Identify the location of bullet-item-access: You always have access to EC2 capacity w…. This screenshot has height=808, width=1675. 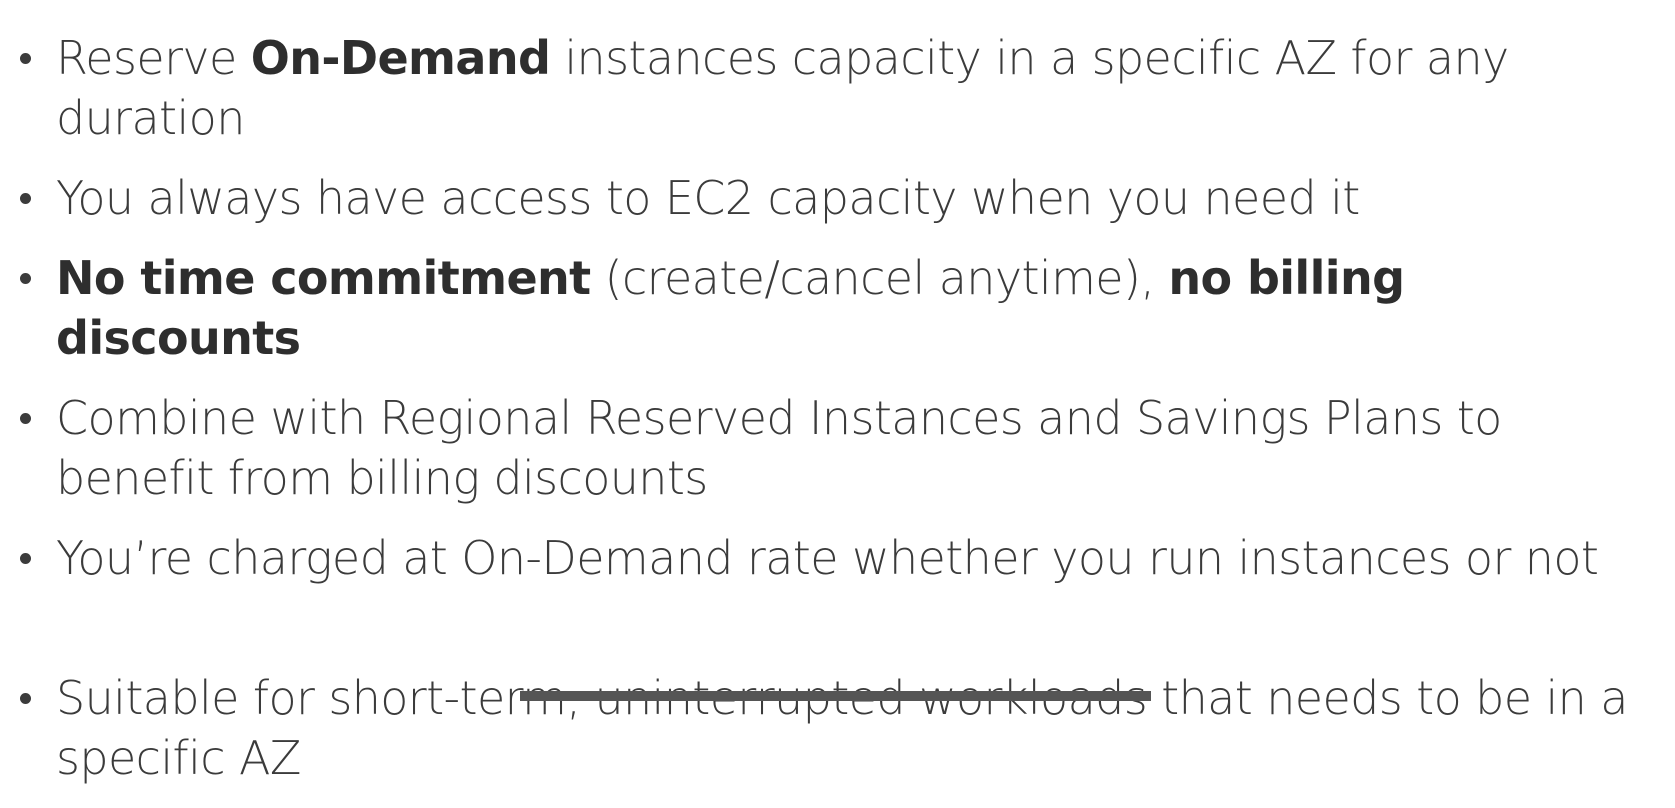
(840, 198).